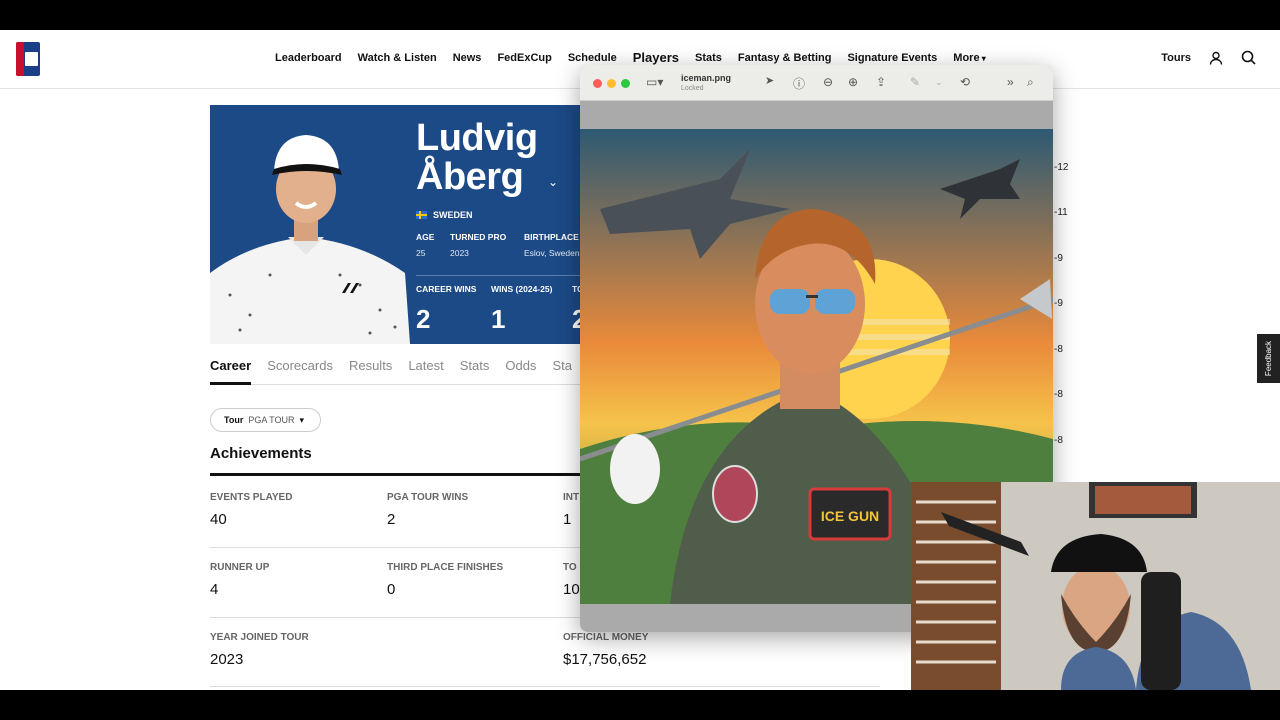 This screenshot has width=1280, height=720. Describe the element at coordinates (611, 83) in the screenshot. I see `minimize-window-button` at that location.